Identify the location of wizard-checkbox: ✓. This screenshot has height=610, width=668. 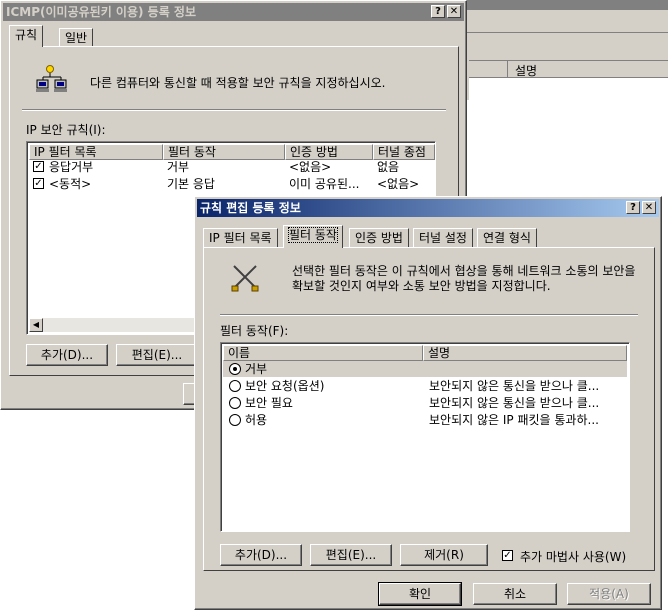
(507, 555).